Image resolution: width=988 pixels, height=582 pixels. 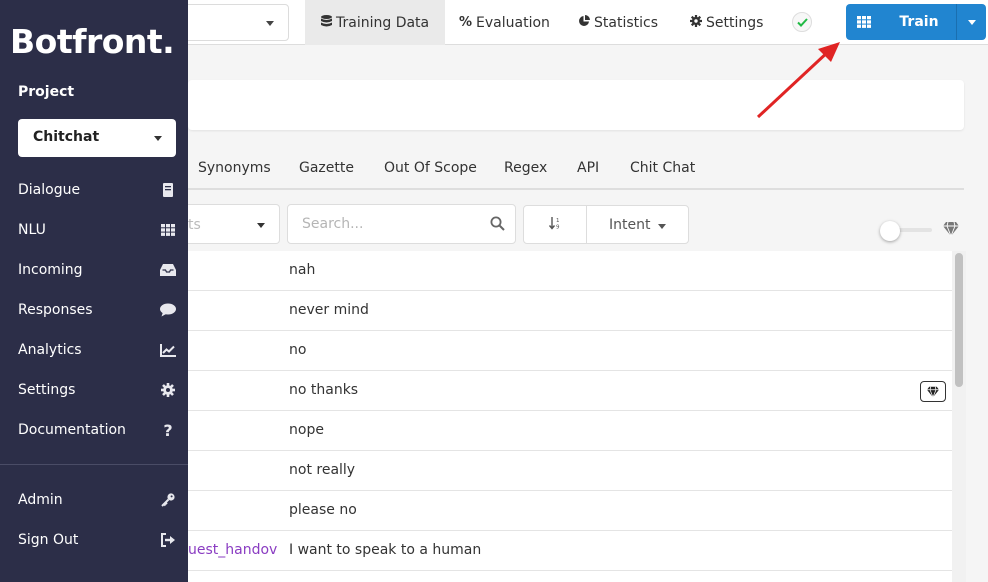 I want to click on chart-icon, so click(x=168, y=350).